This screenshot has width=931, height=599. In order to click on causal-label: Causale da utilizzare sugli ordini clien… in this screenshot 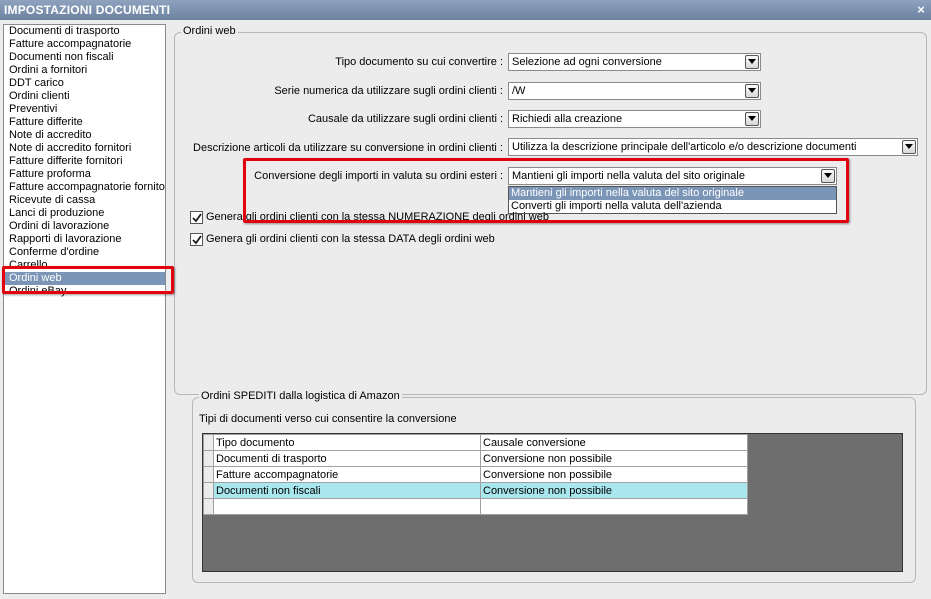, I will do `click(405, 119)`.